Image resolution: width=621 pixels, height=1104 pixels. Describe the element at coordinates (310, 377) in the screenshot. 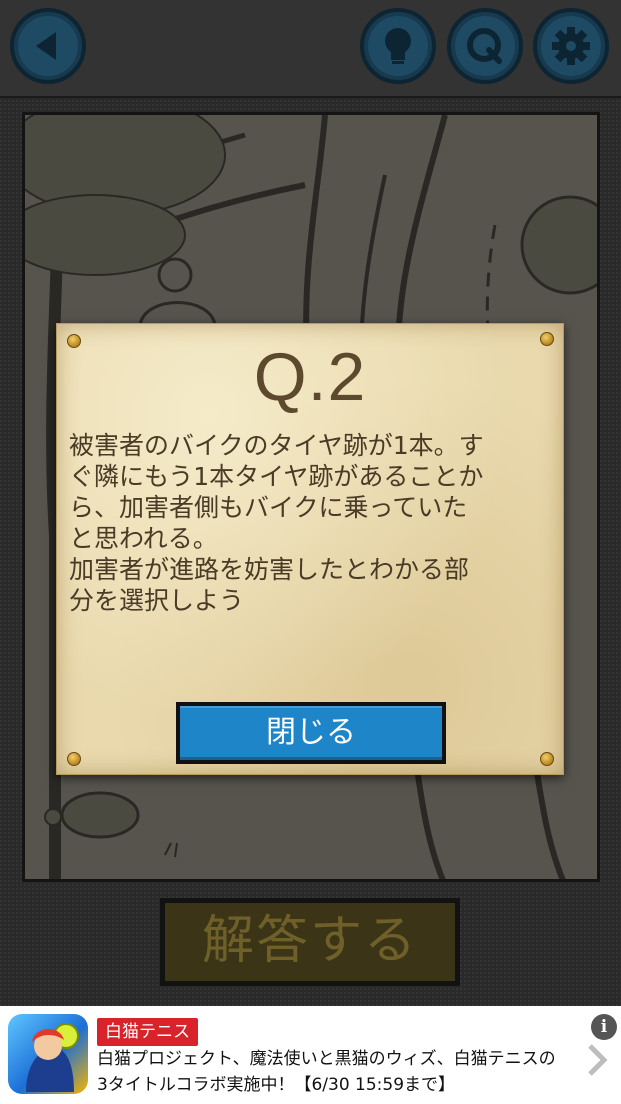

I see `dialog-title: Q.2` at that location.